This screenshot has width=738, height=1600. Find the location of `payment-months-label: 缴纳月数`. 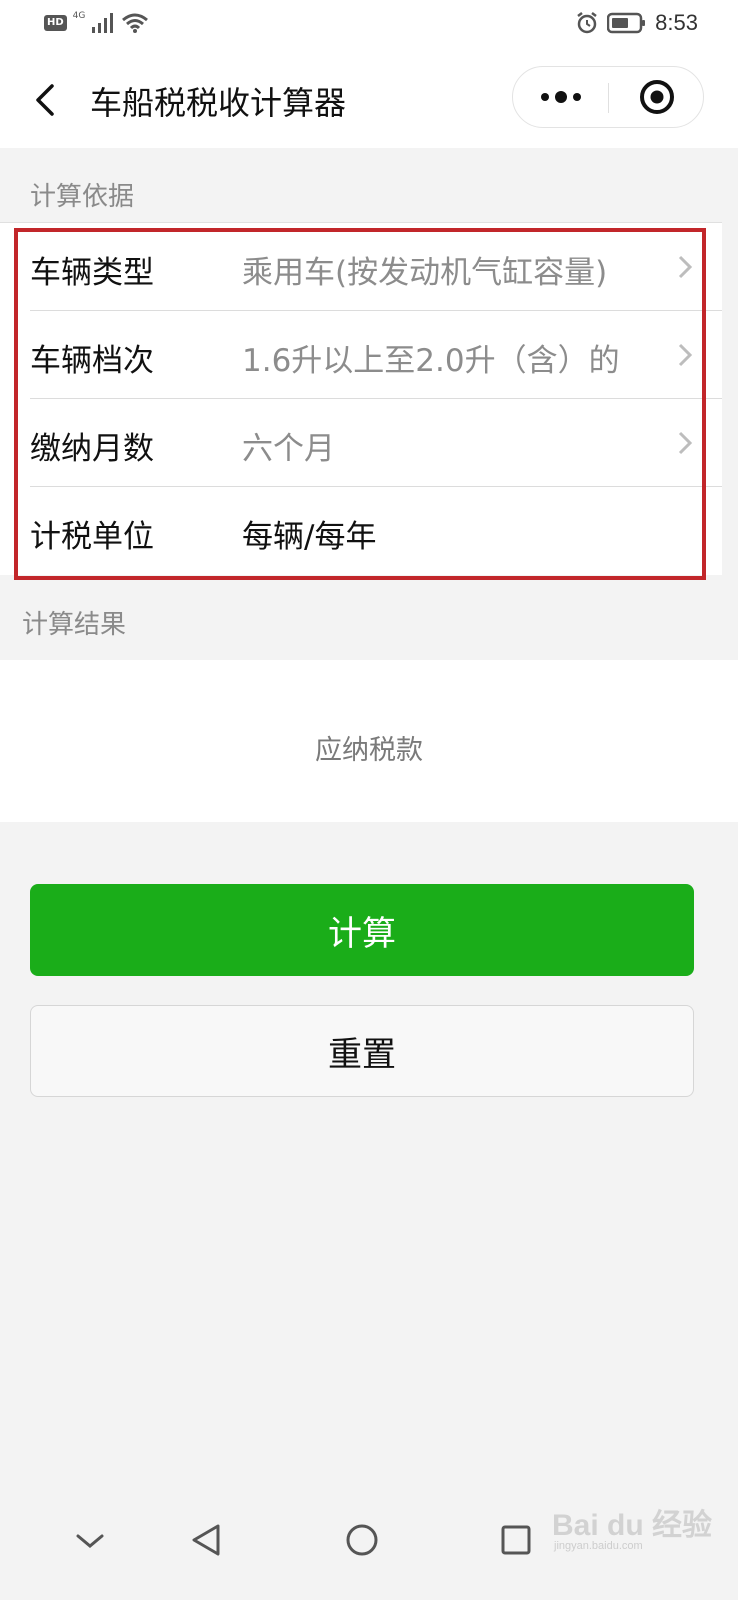

payment-months-label: 缴纳月数 is located at coordinates (92, 449).